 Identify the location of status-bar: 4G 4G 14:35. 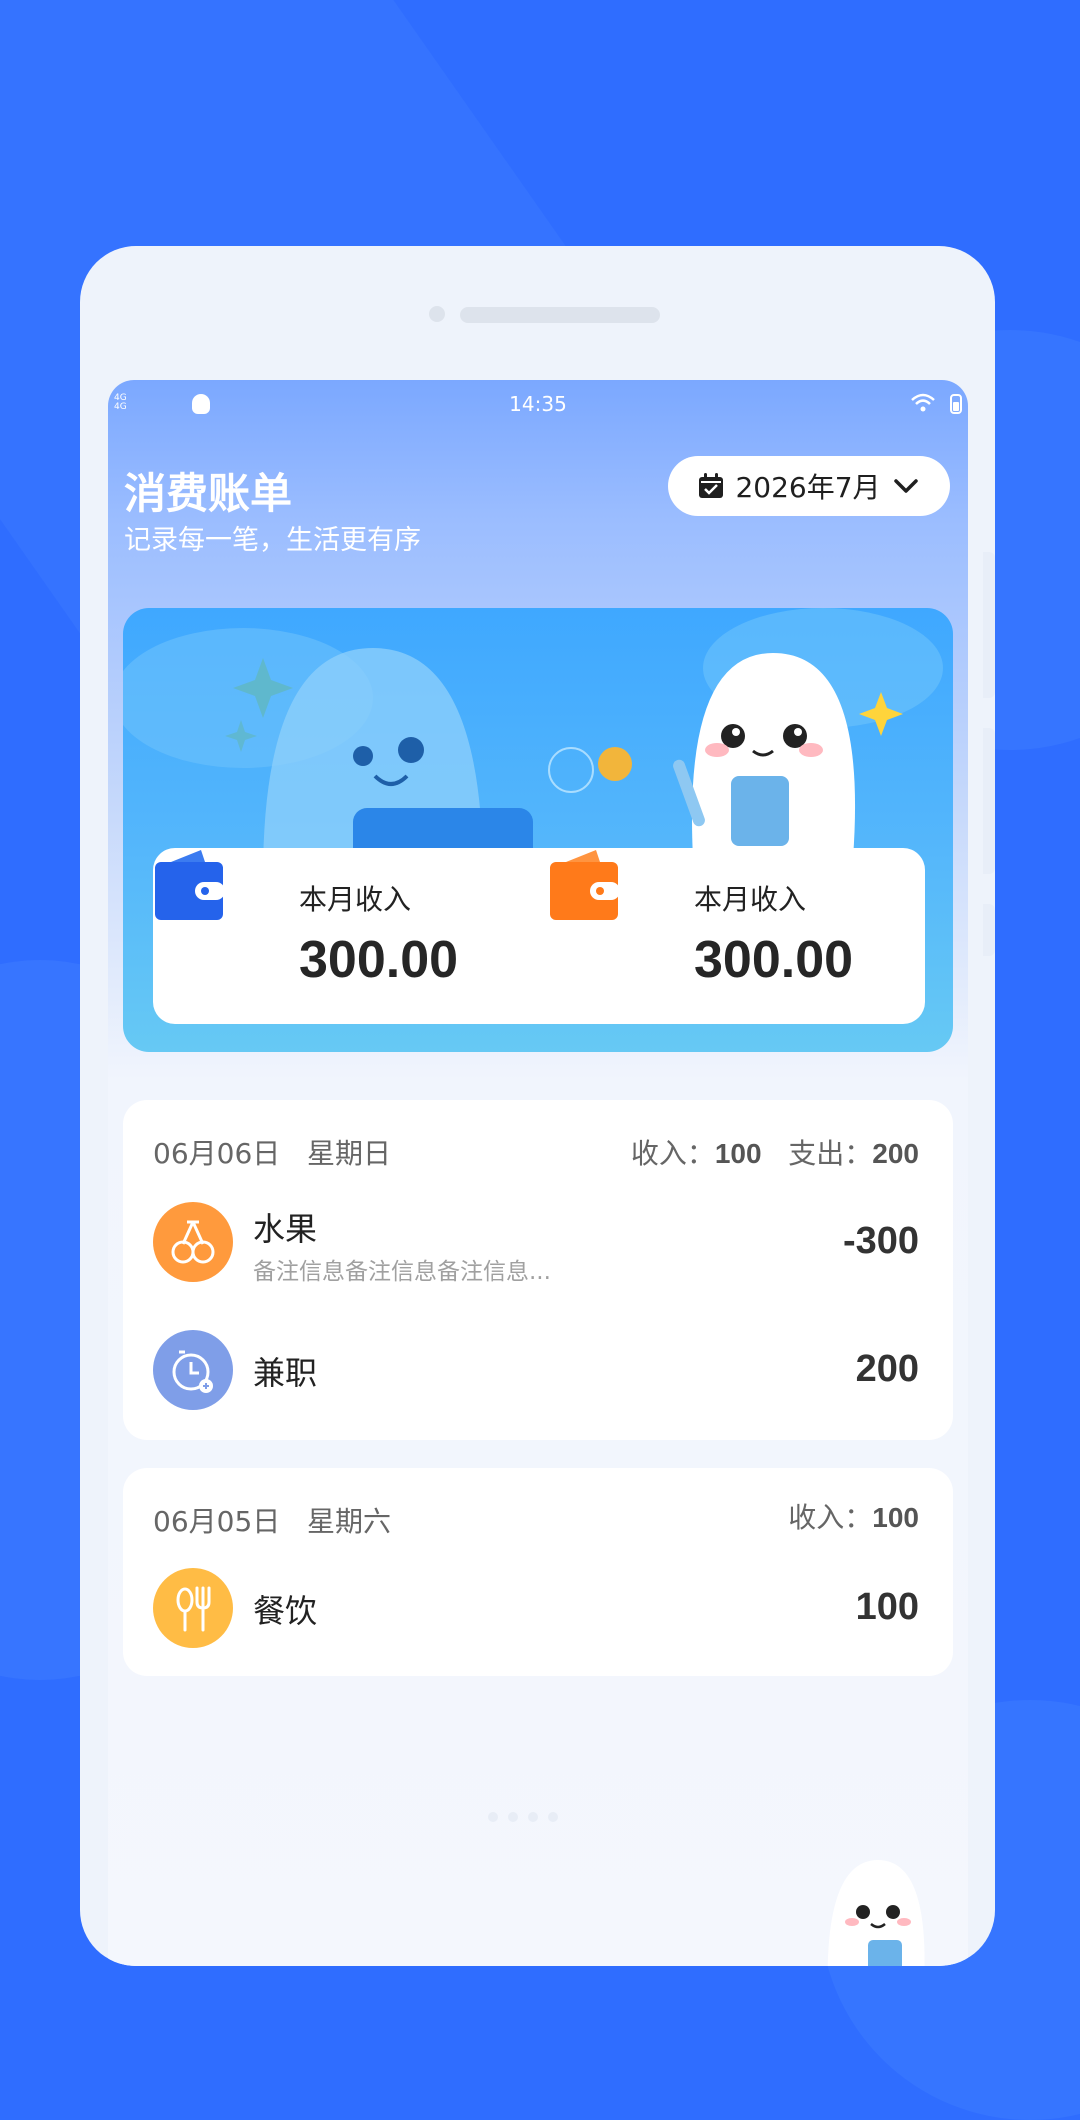
(538, 405).